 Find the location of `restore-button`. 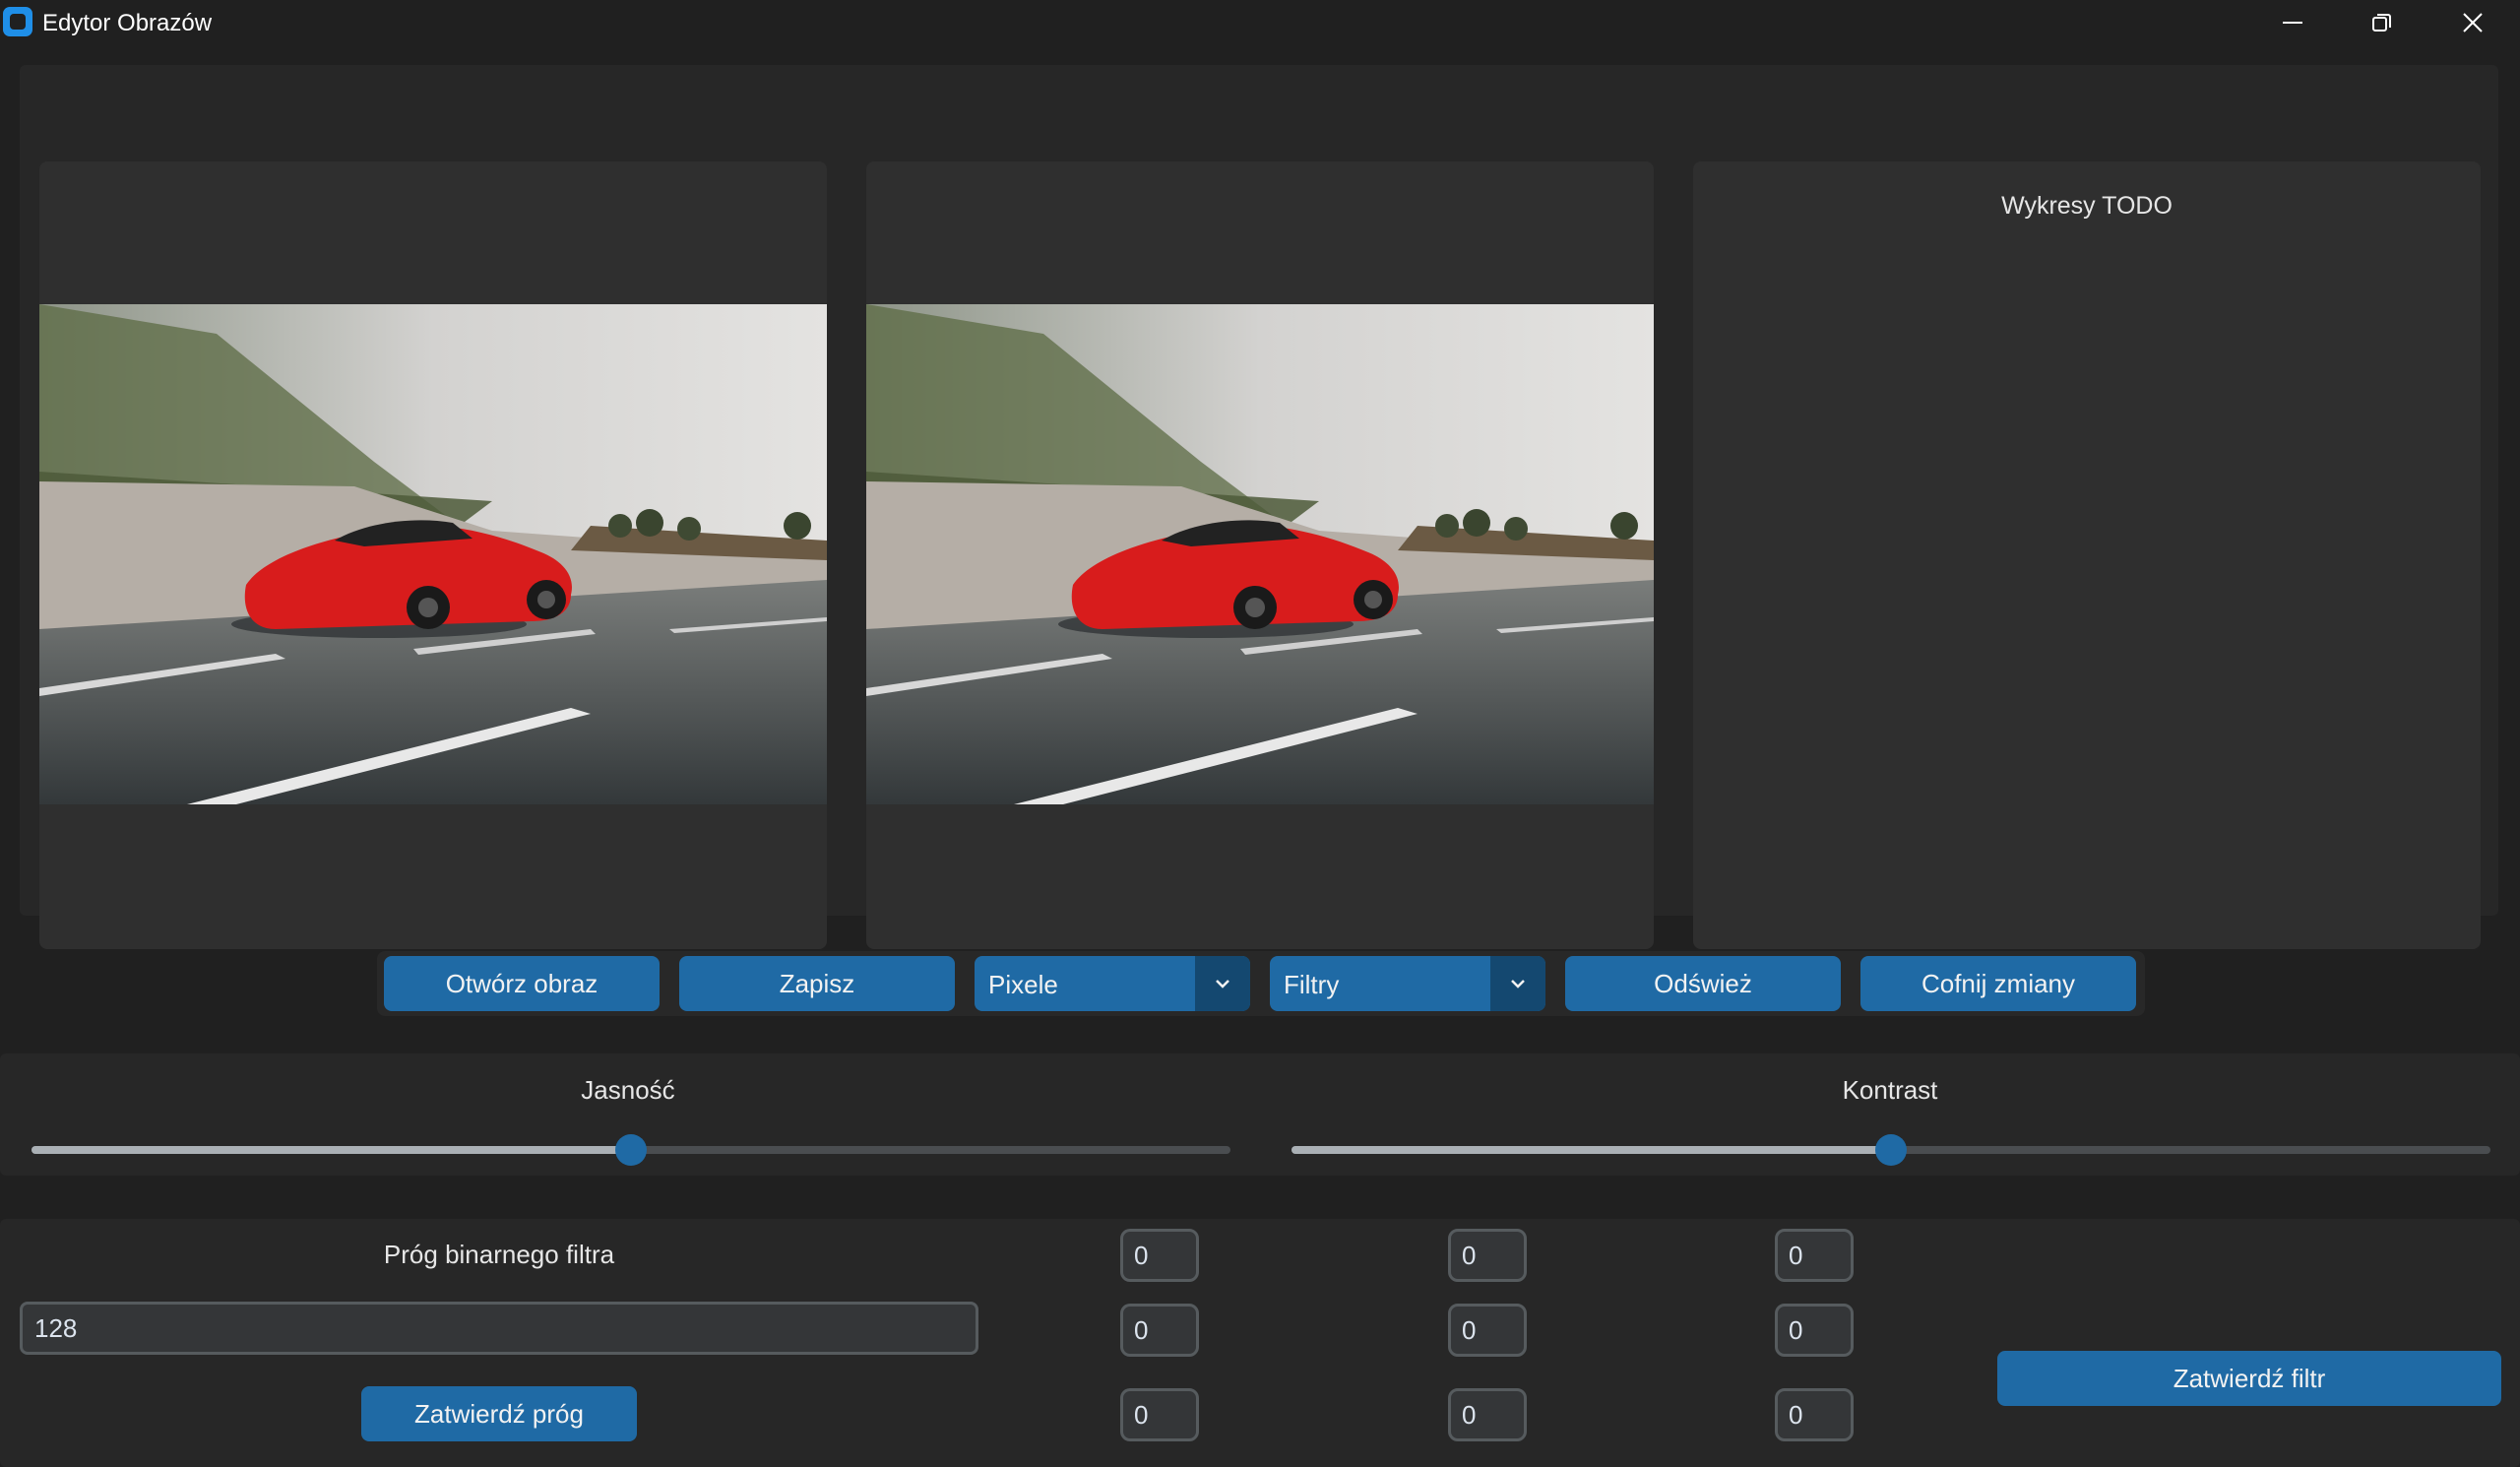

restore-button is located at coordinates (2382, 22).